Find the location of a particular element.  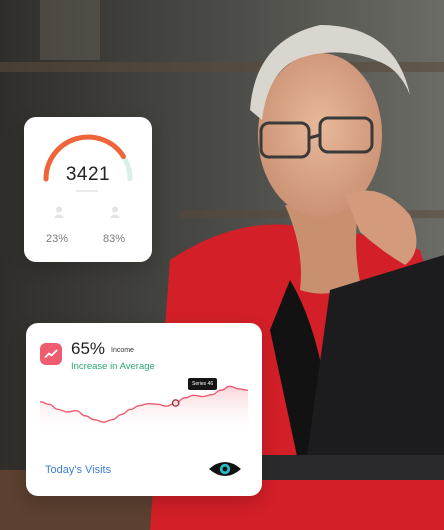

income-label: Income is located at coordinates (122, 350).